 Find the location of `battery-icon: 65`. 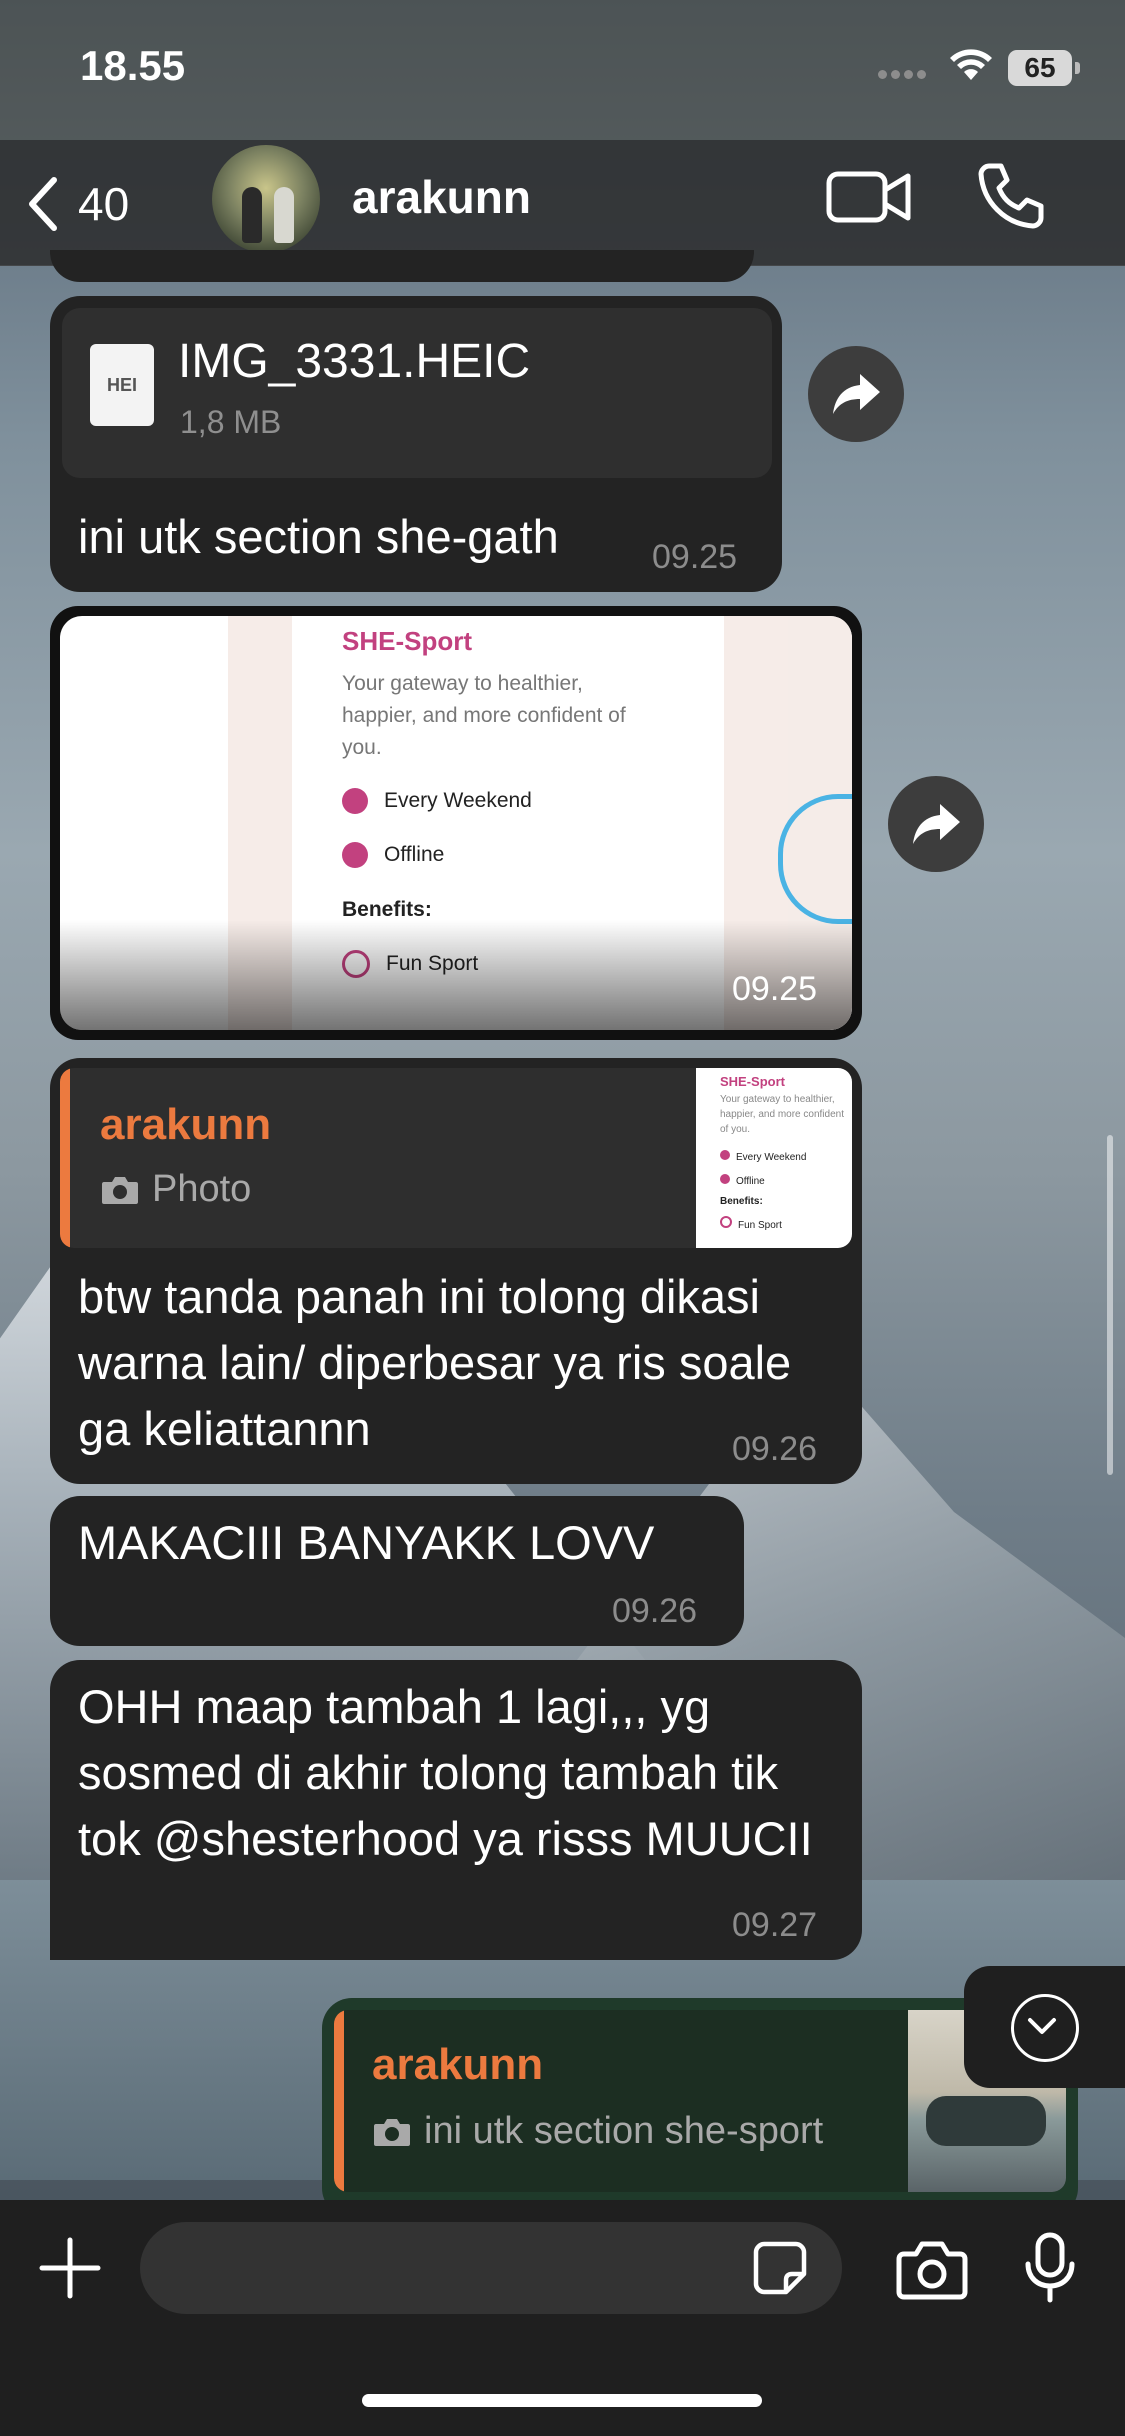

battery-icon: 65 is located at coordinates (1044, 68).